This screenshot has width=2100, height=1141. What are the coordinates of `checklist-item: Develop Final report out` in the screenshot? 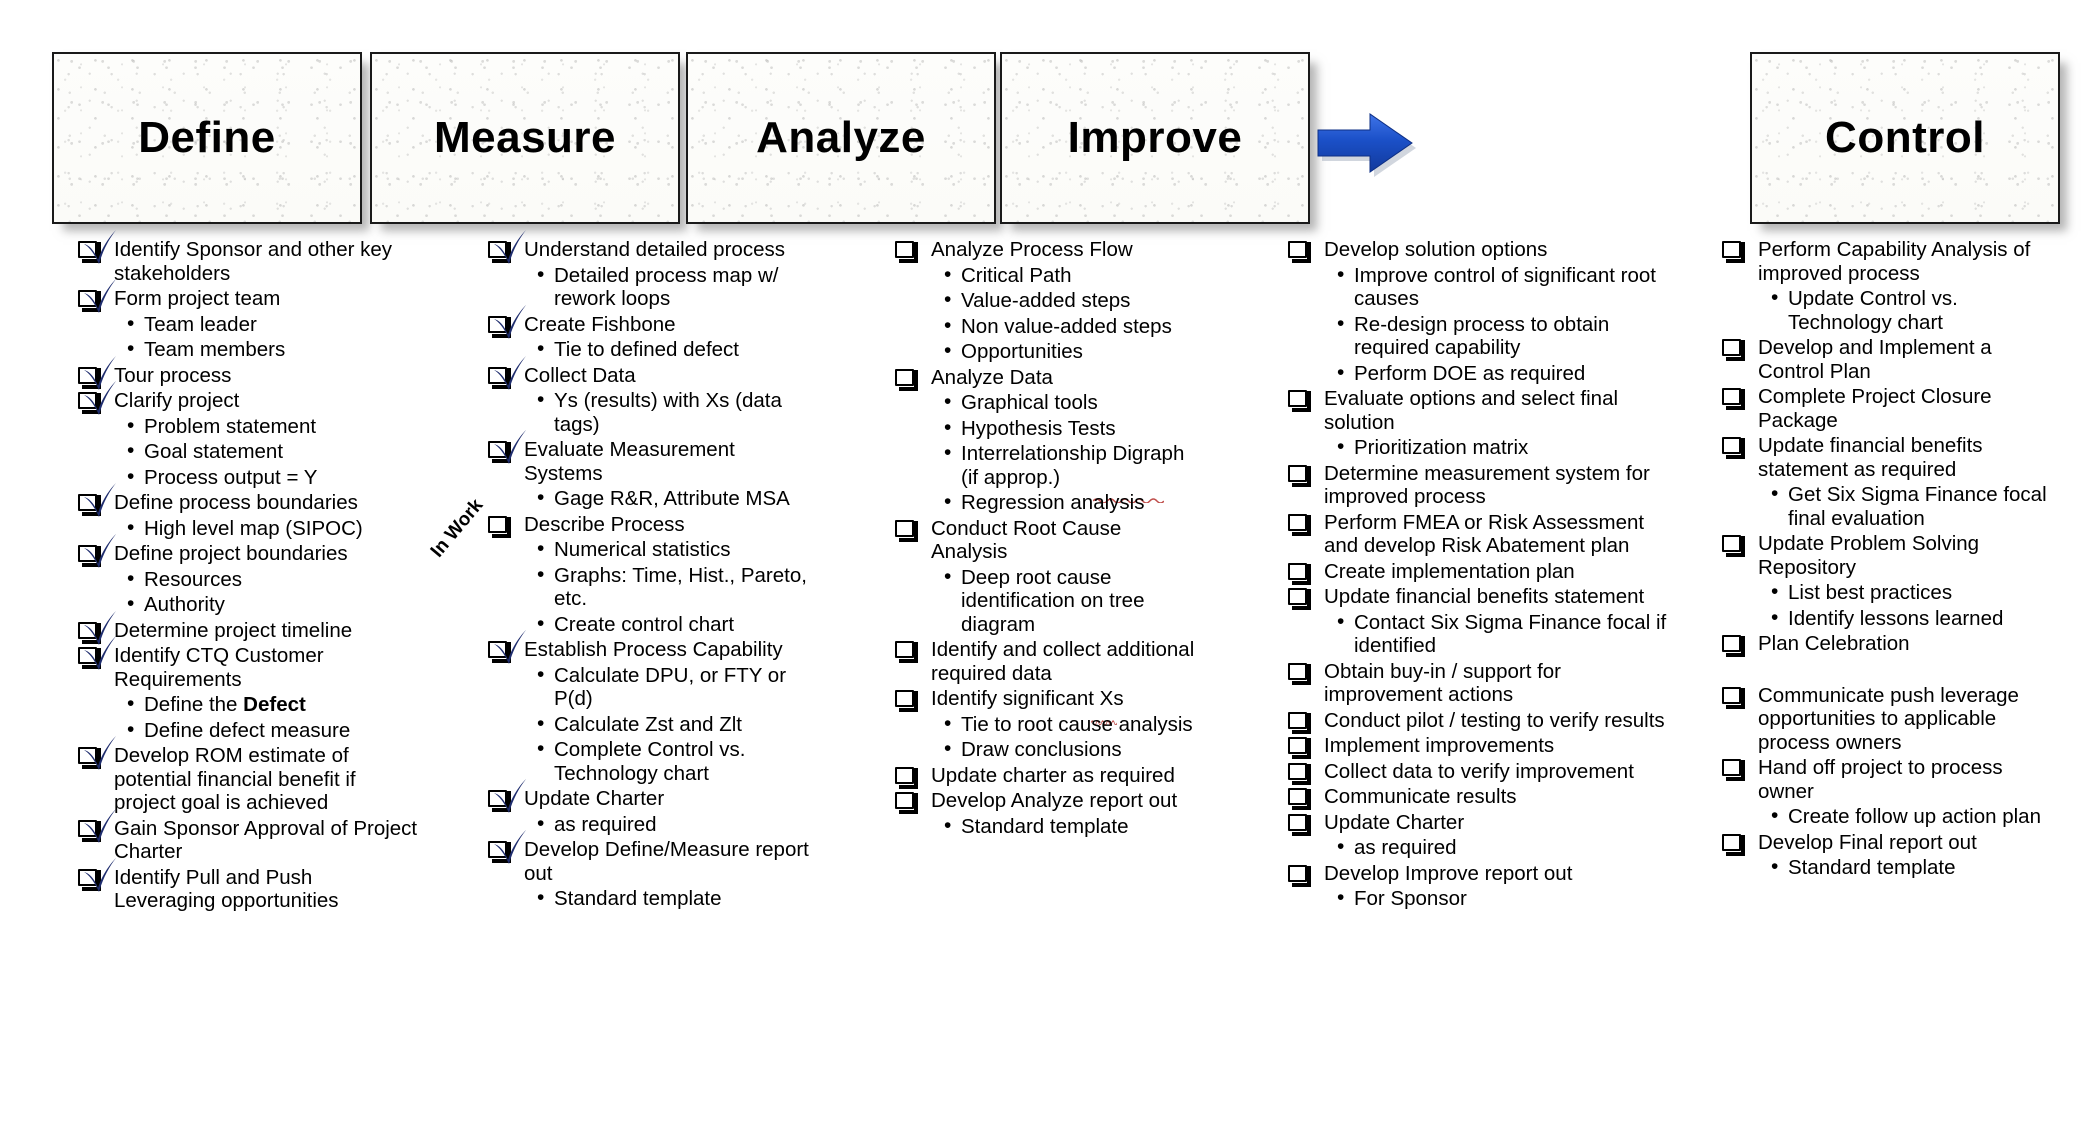 It's located at (1892, 843).